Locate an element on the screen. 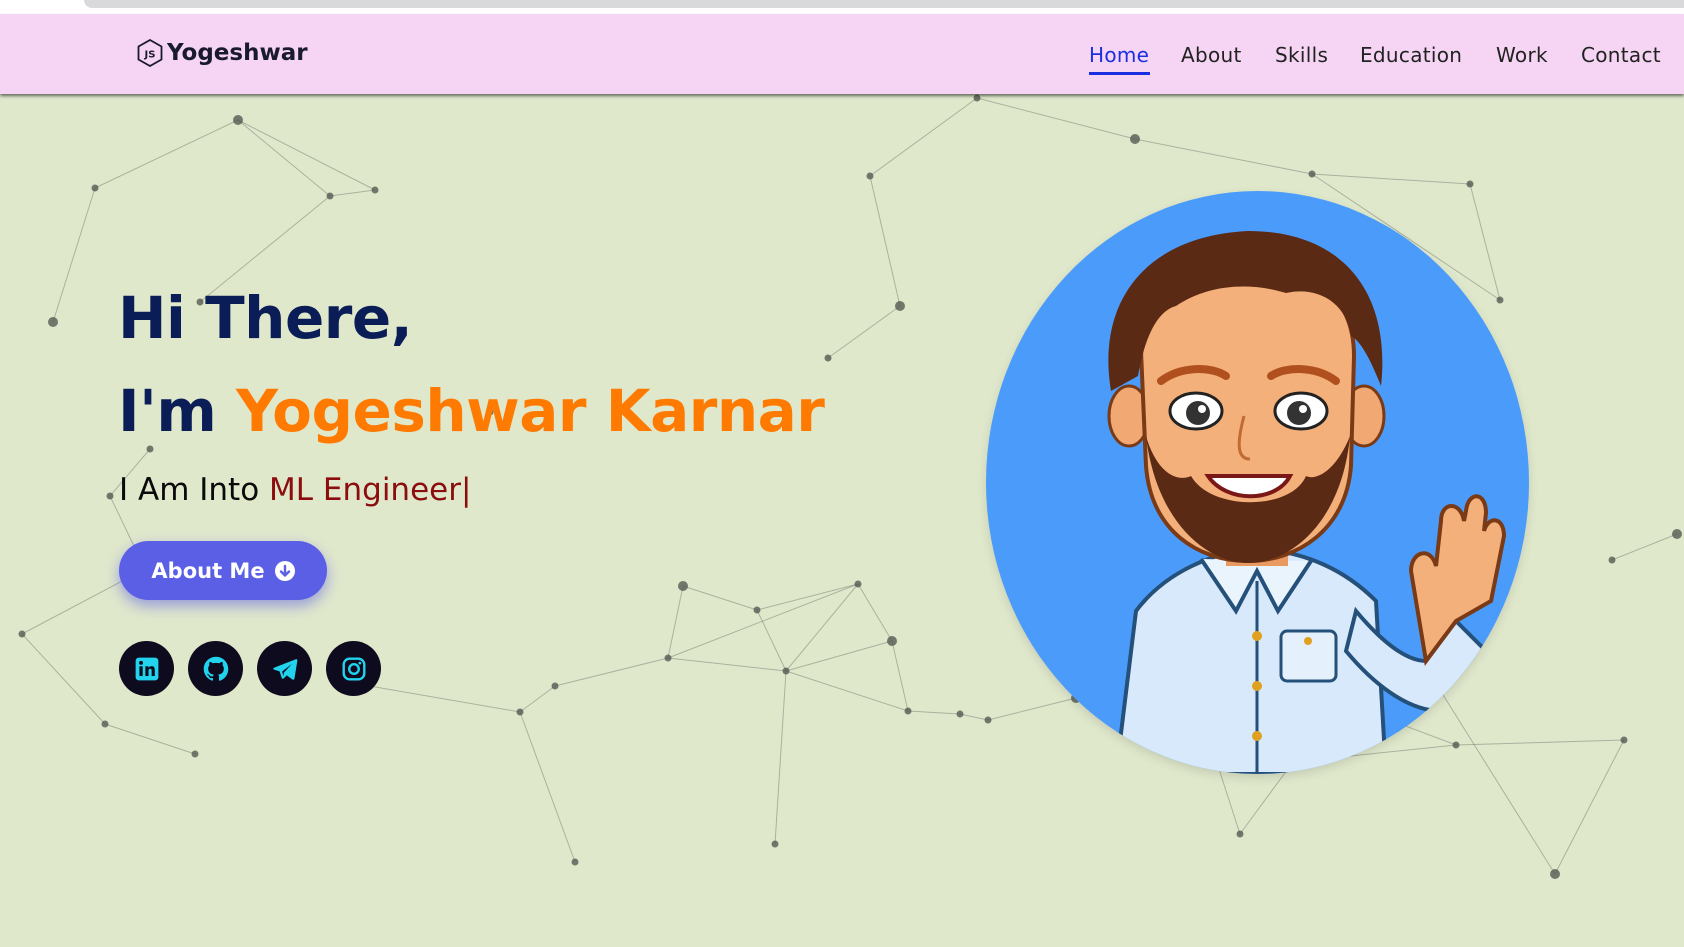 This screenshot has width=1684, height=947. tagline-role: ML Engineer| is located at coordinates (370, 490).